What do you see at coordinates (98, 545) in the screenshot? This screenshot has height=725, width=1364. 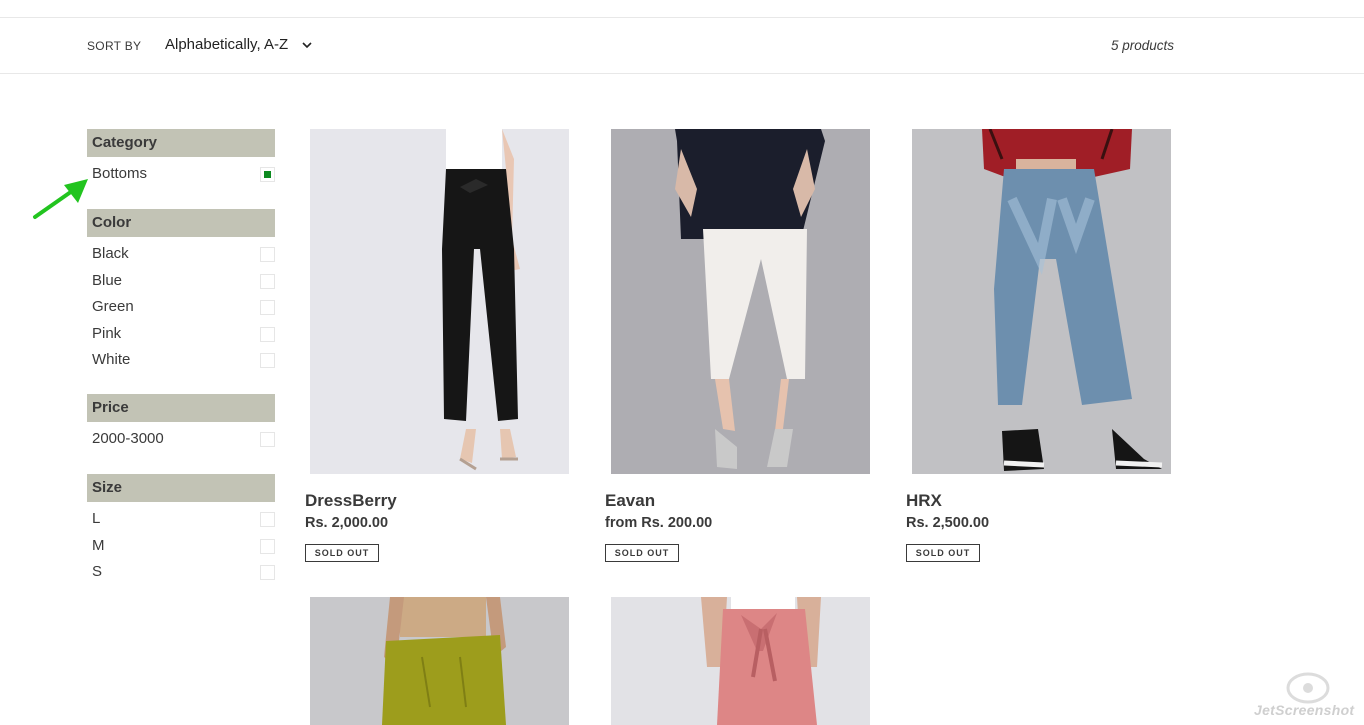 I see `filter-option-label: M` at bounding box center [98, 545].